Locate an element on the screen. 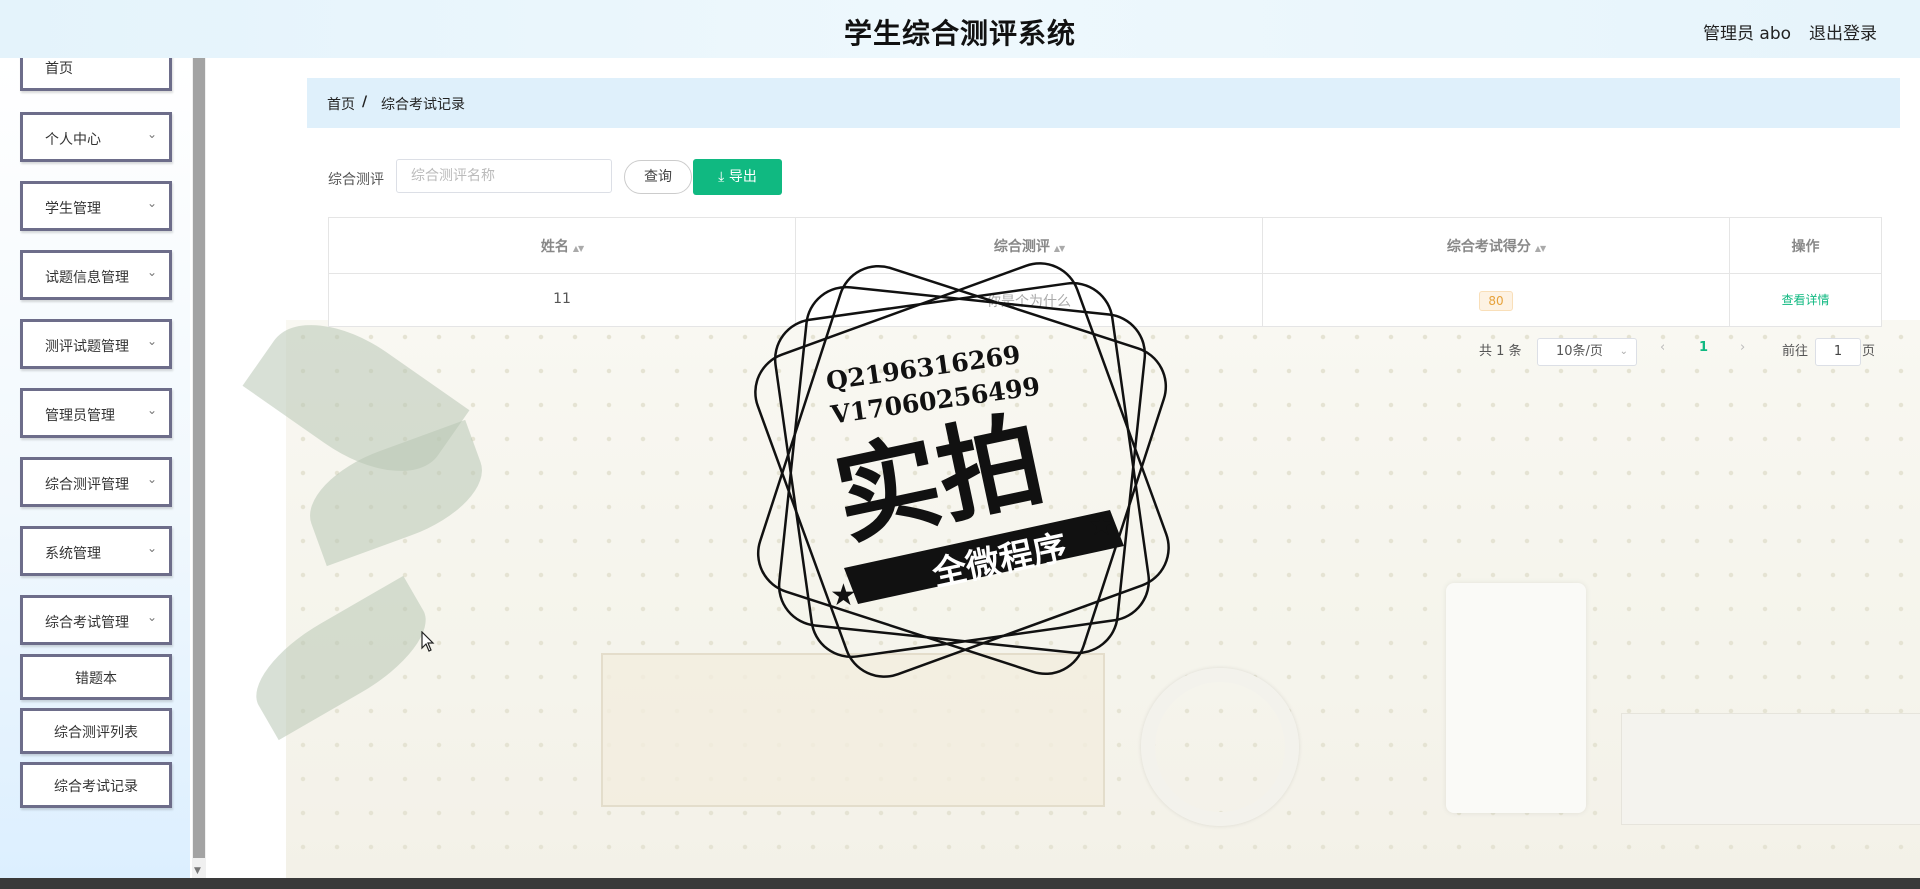  next-page-icon: › is located at coordinates (1742, 347).